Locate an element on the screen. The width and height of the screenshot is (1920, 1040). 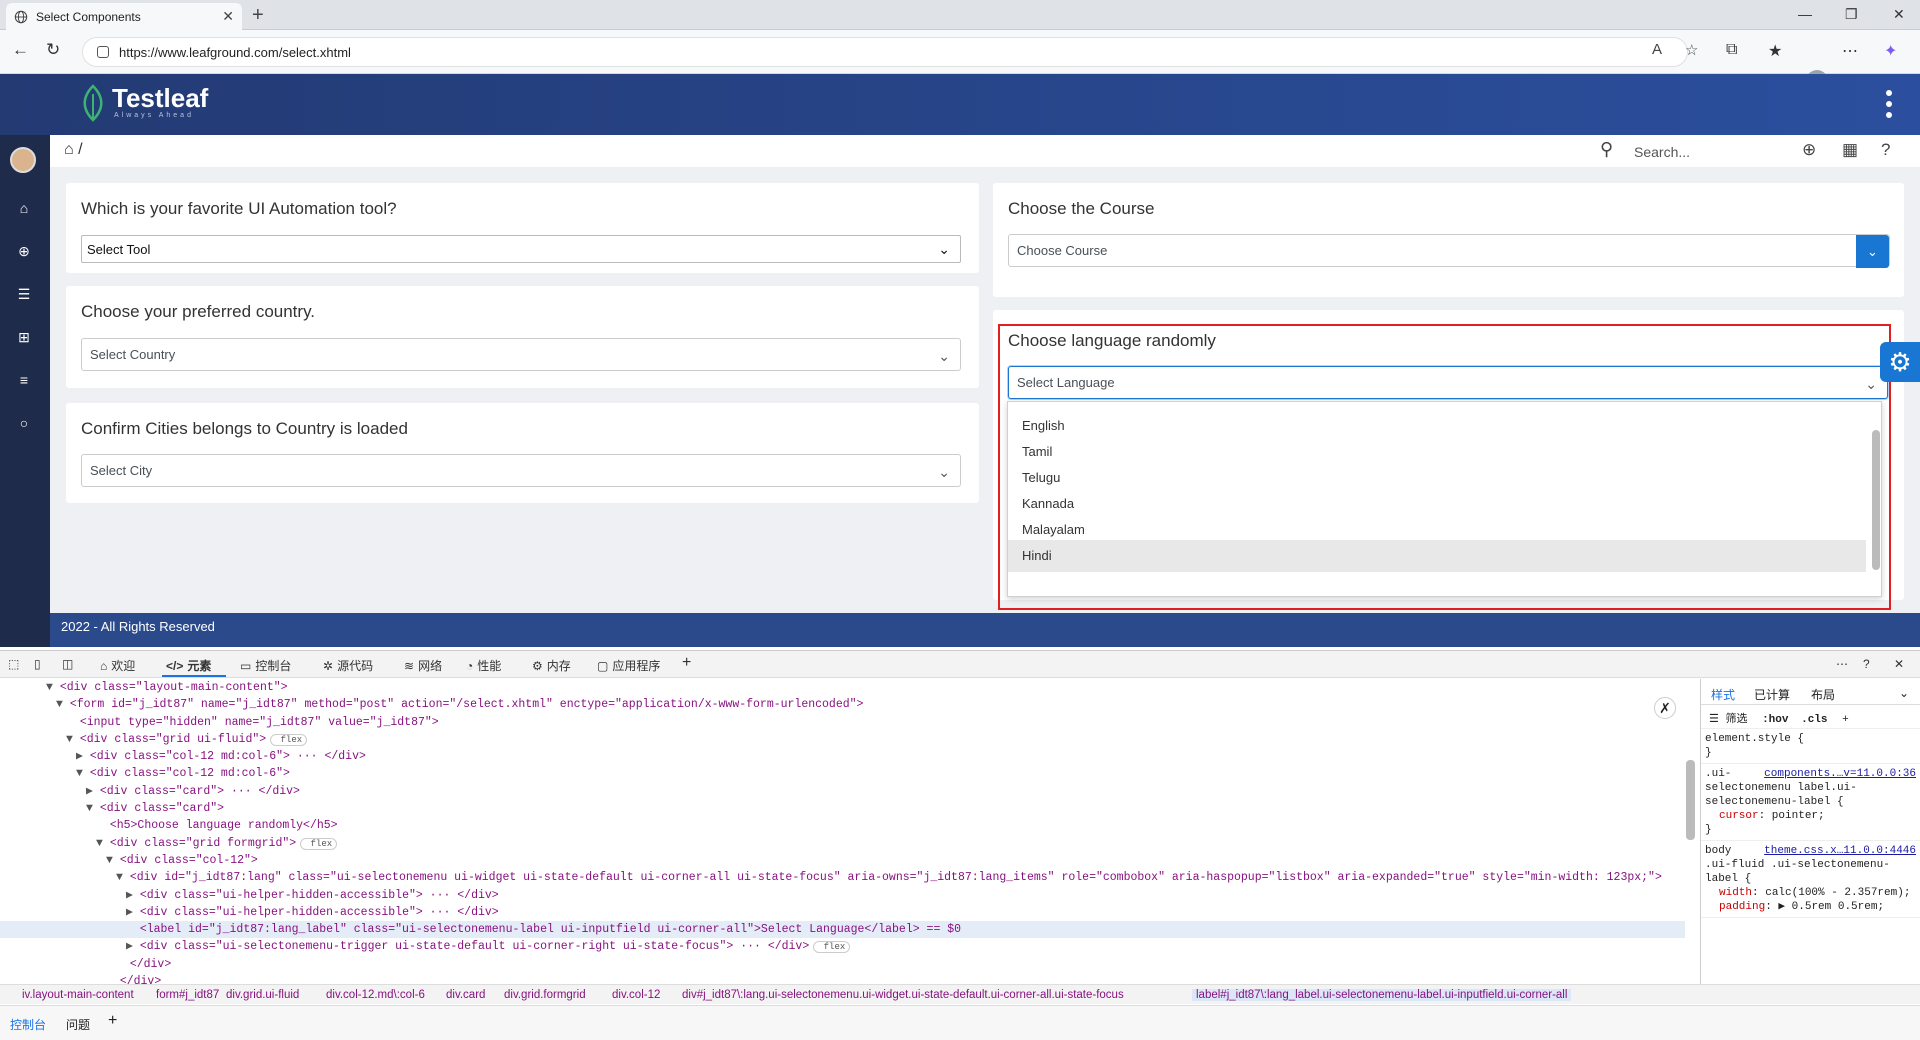
favorites-icon: ★ is located at coordinates (1775, 51).